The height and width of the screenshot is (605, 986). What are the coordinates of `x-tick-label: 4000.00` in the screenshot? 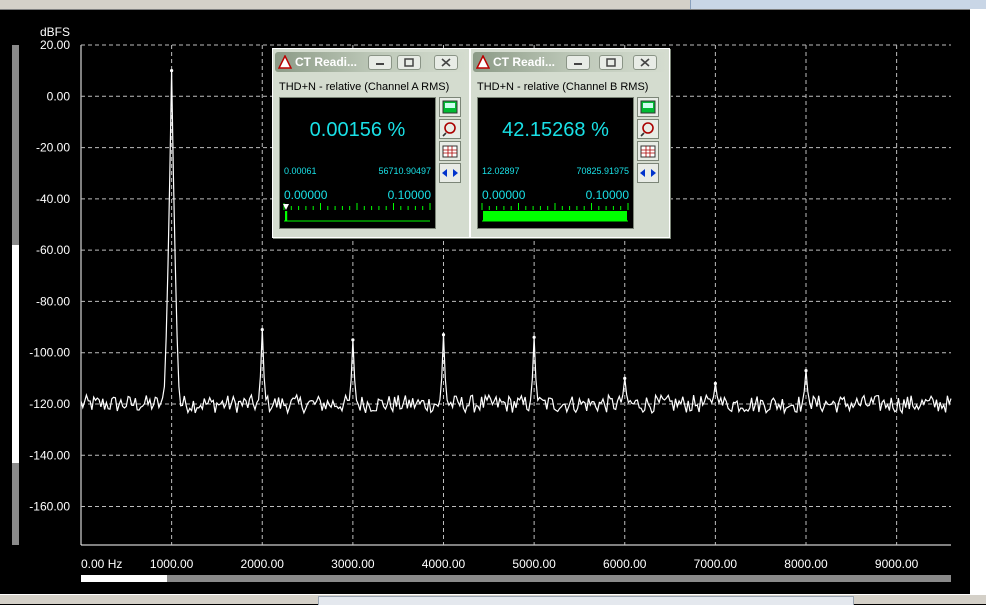 It's located at (444, 564).